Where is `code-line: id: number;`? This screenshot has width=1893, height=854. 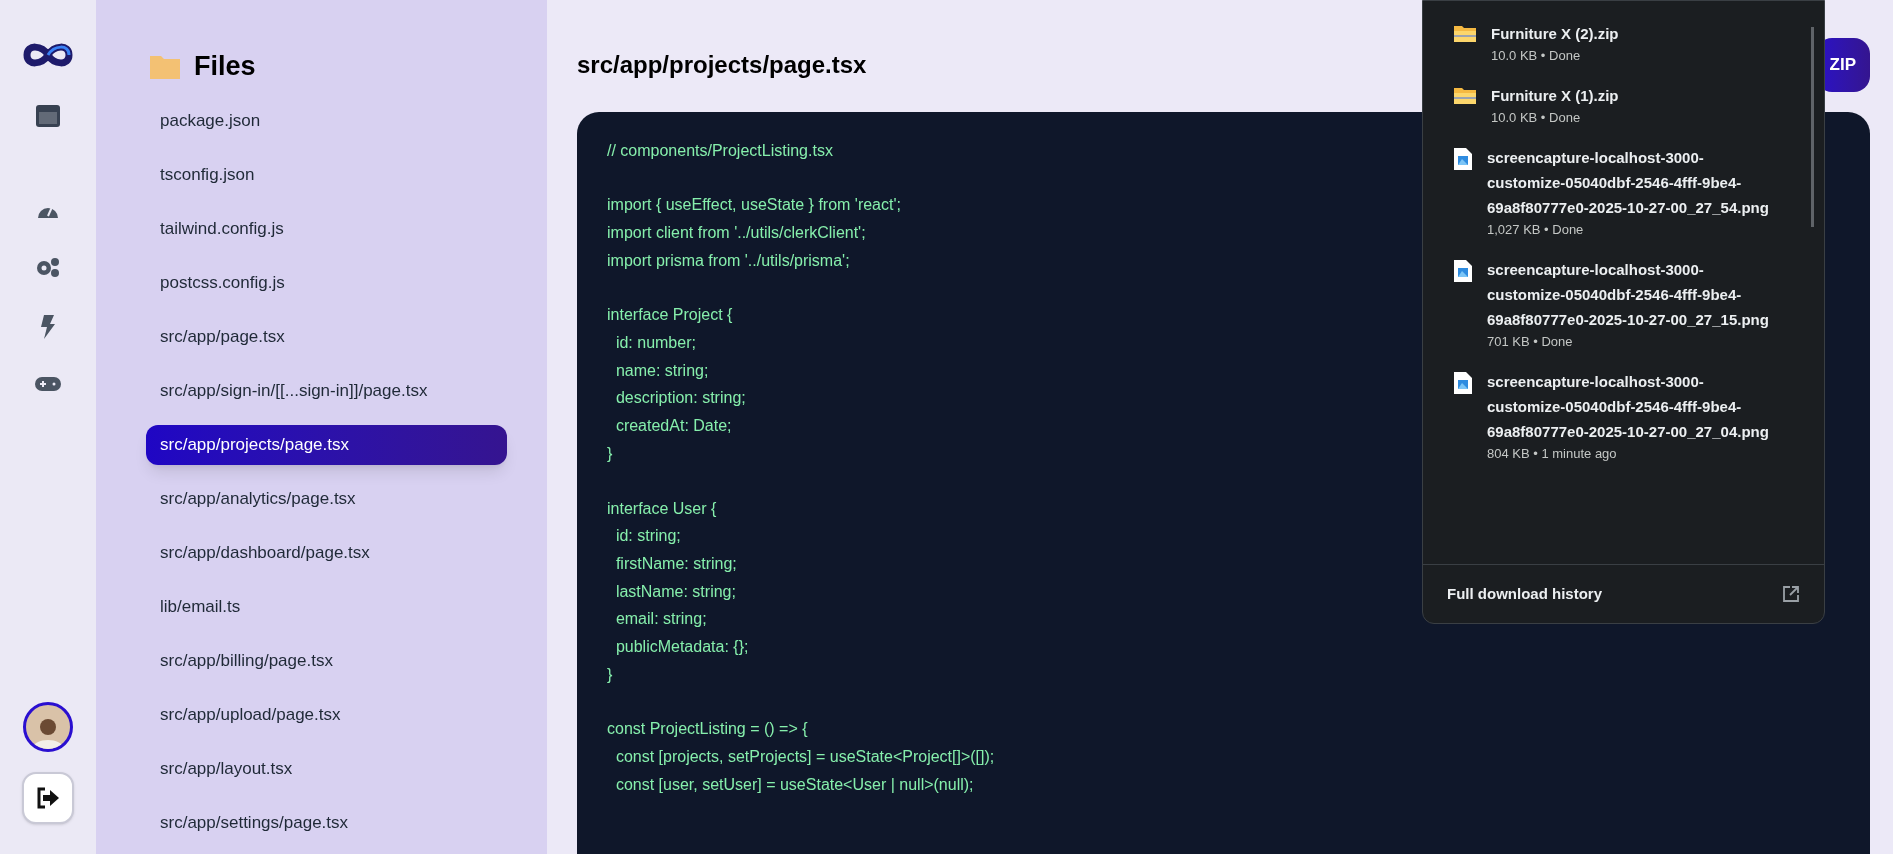 code-line: id: number; is located at coordinates (655, 343).